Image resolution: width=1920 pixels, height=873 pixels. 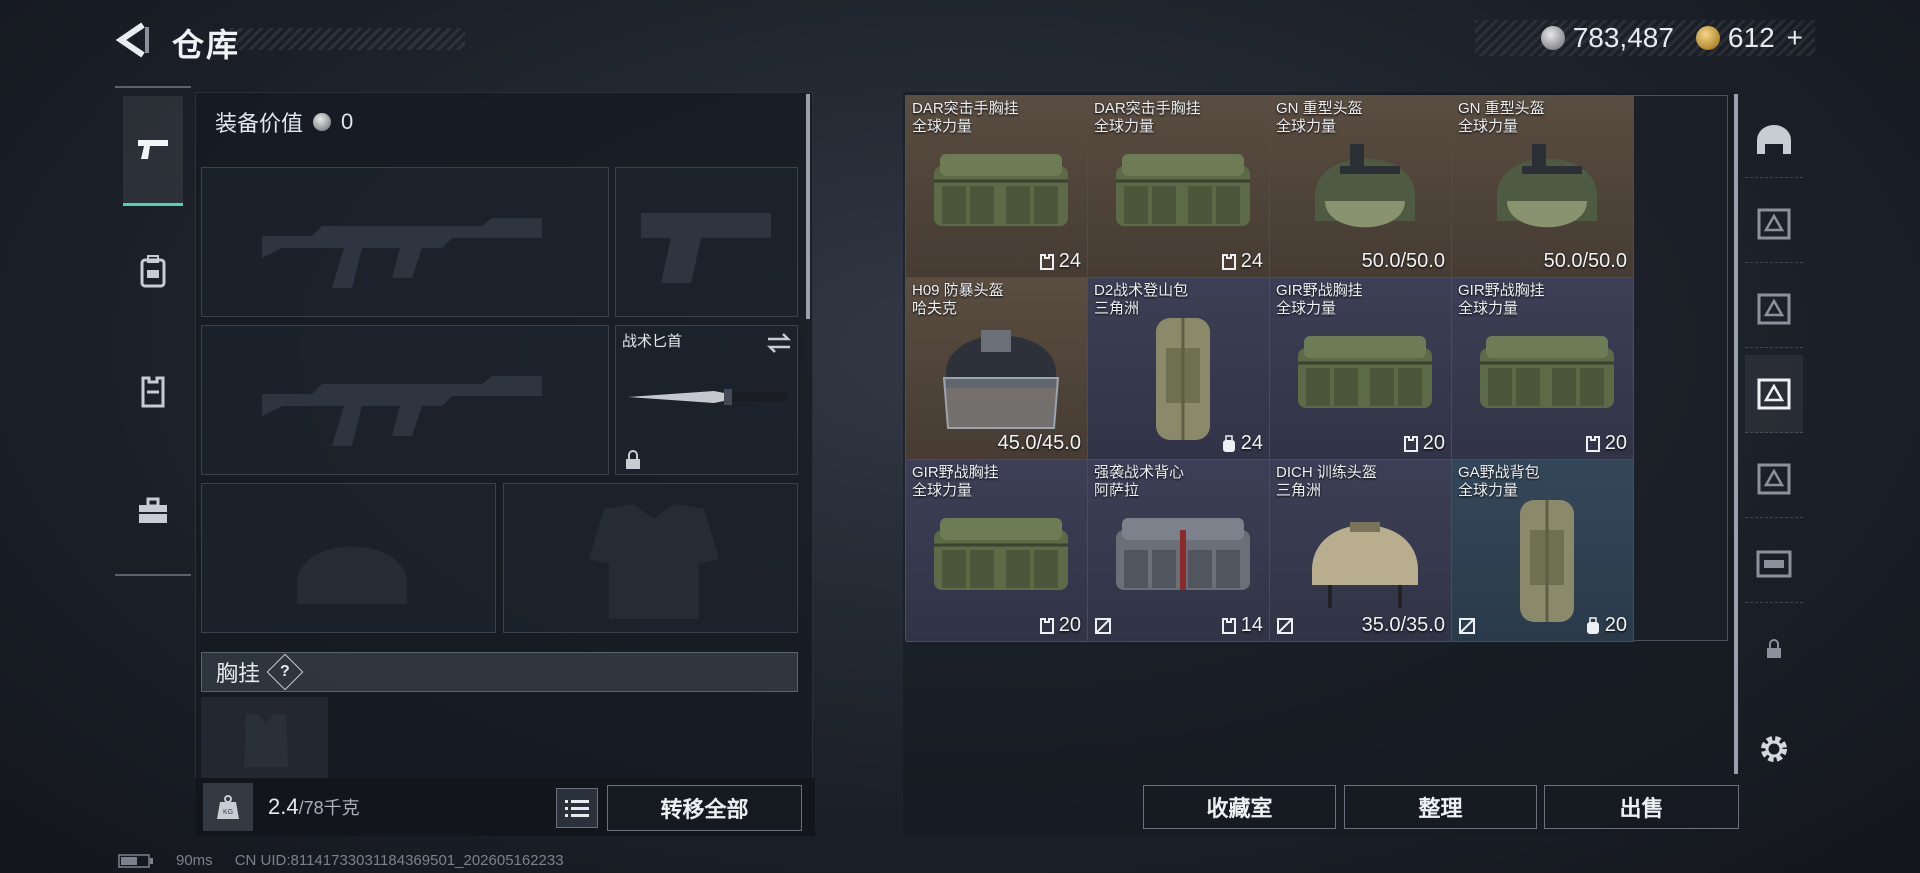 I want to click on weight-current: 2.4, so click(x=283, y=806).